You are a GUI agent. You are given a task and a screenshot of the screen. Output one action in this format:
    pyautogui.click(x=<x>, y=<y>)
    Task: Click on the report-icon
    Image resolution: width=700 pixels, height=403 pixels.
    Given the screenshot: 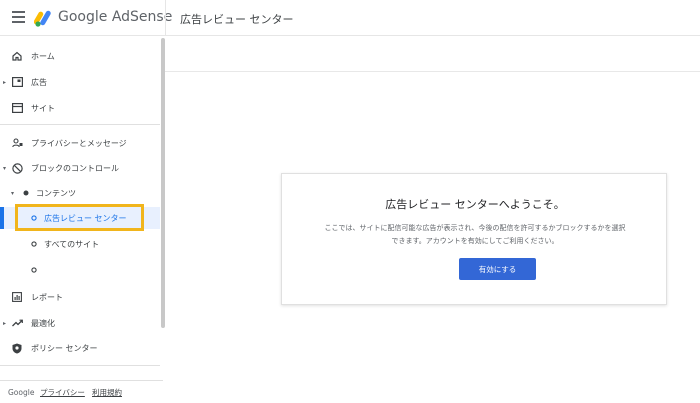 What is the action you would take?
    pyautogui.click(x=17, y=297)
    